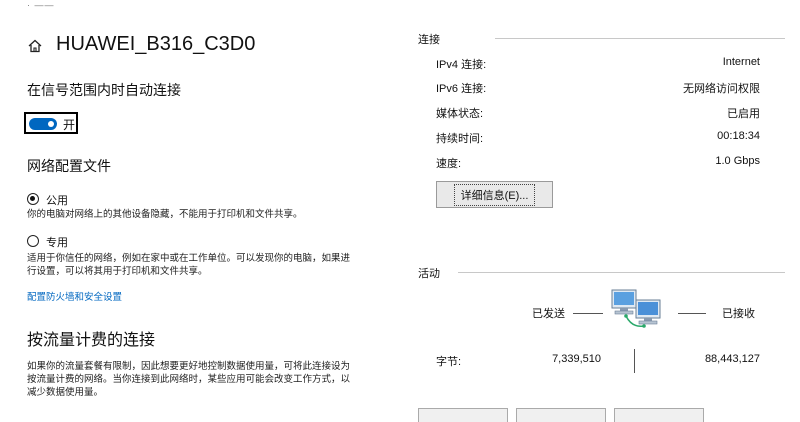 The width and height of the screenshot is (800, 422). I want to click on home-icon, so click(35, 46).